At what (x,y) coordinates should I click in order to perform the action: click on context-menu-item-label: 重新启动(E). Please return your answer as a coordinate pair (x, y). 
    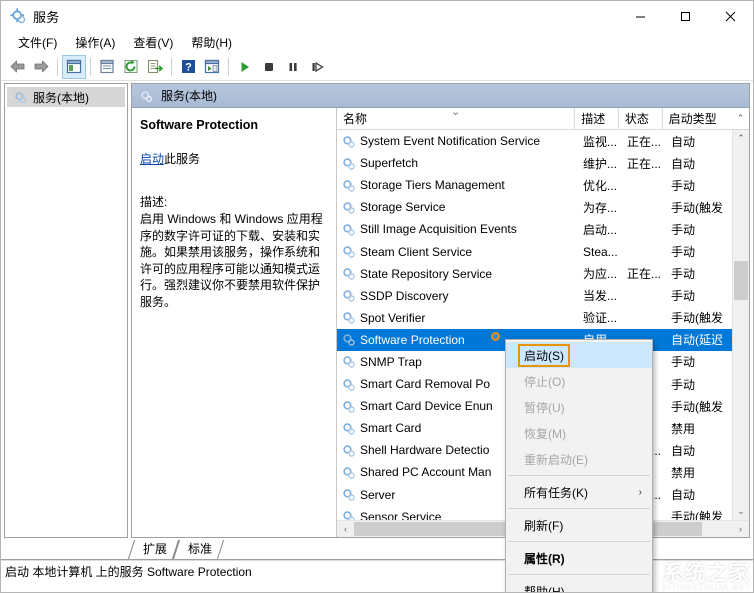
    Looking at the image, I should click on (556, 459).